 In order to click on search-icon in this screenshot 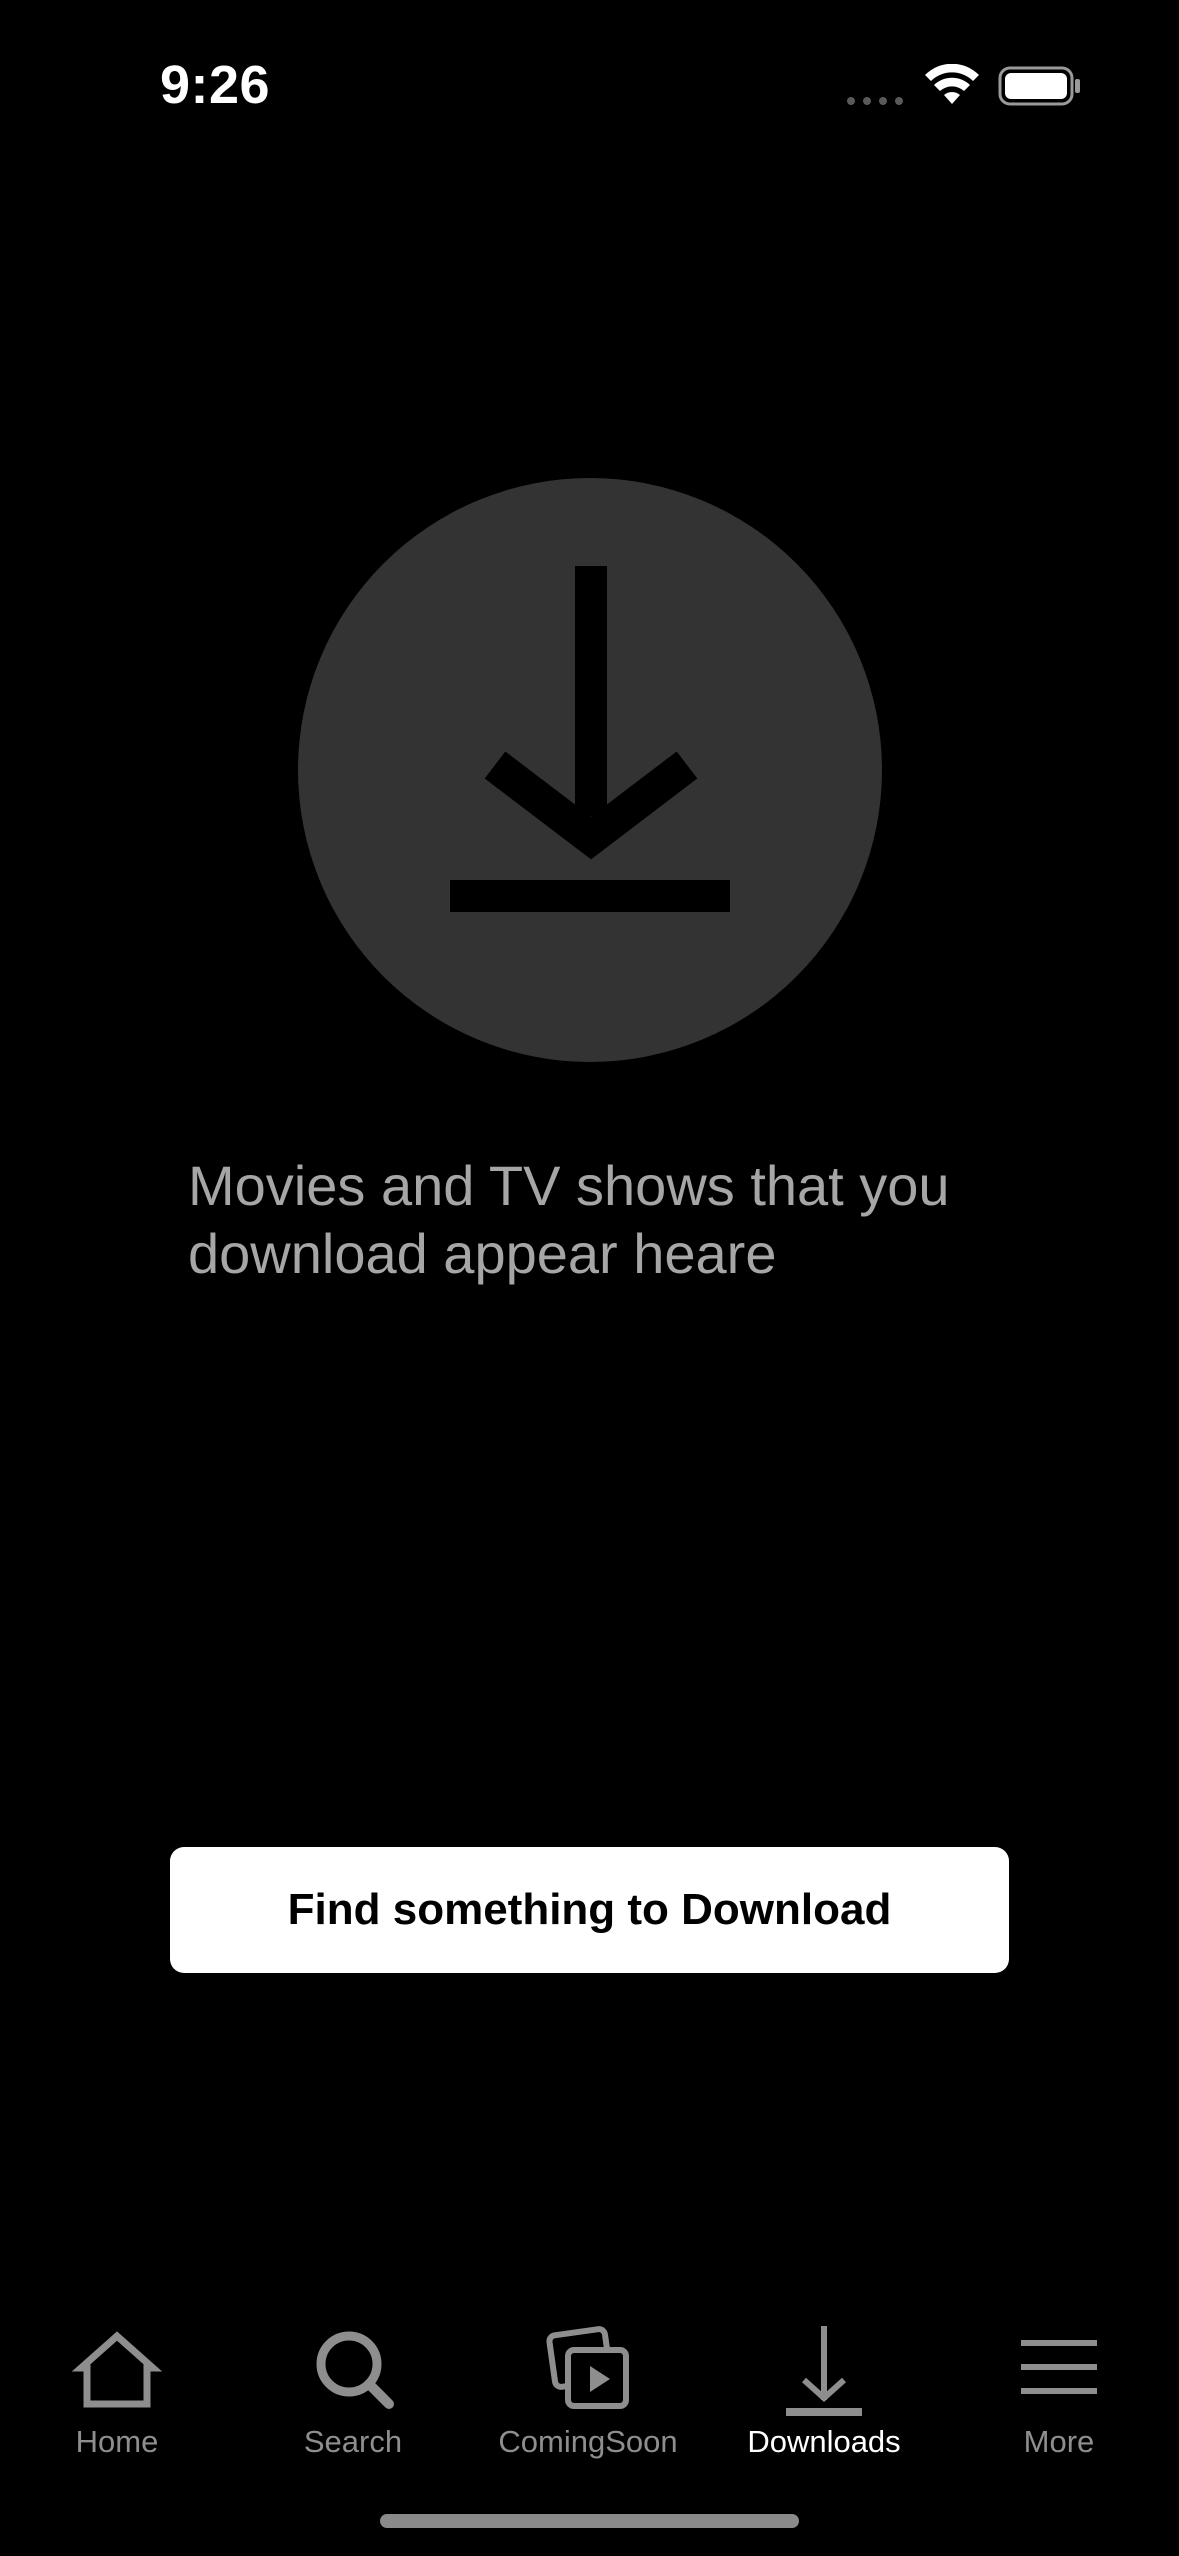, I will do `click(355, 2370)`.